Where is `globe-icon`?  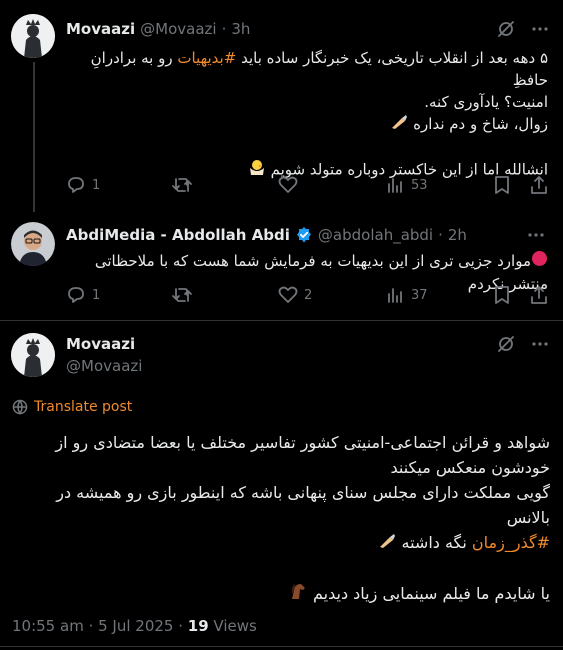
globe-icon is located at coordinates (20, 407).